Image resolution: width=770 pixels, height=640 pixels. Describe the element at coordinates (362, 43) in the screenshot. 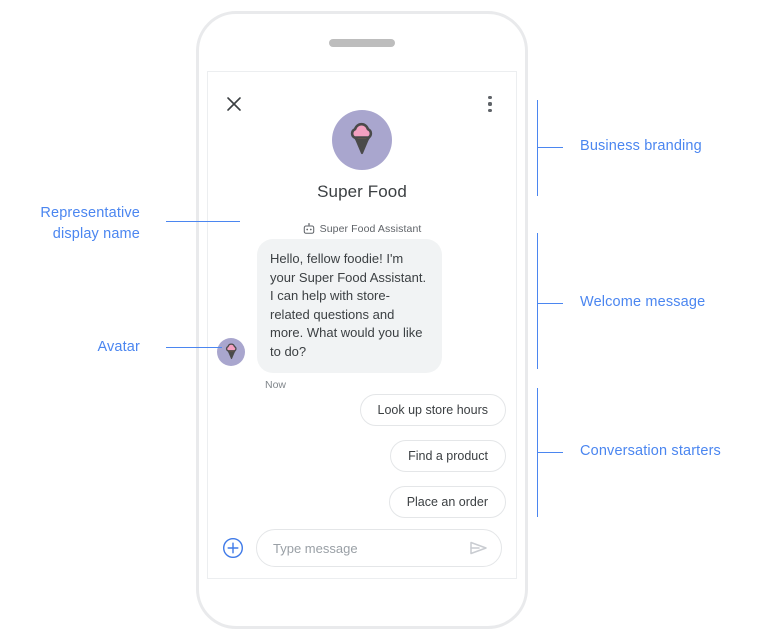

I see `speaker-grille` at that location.